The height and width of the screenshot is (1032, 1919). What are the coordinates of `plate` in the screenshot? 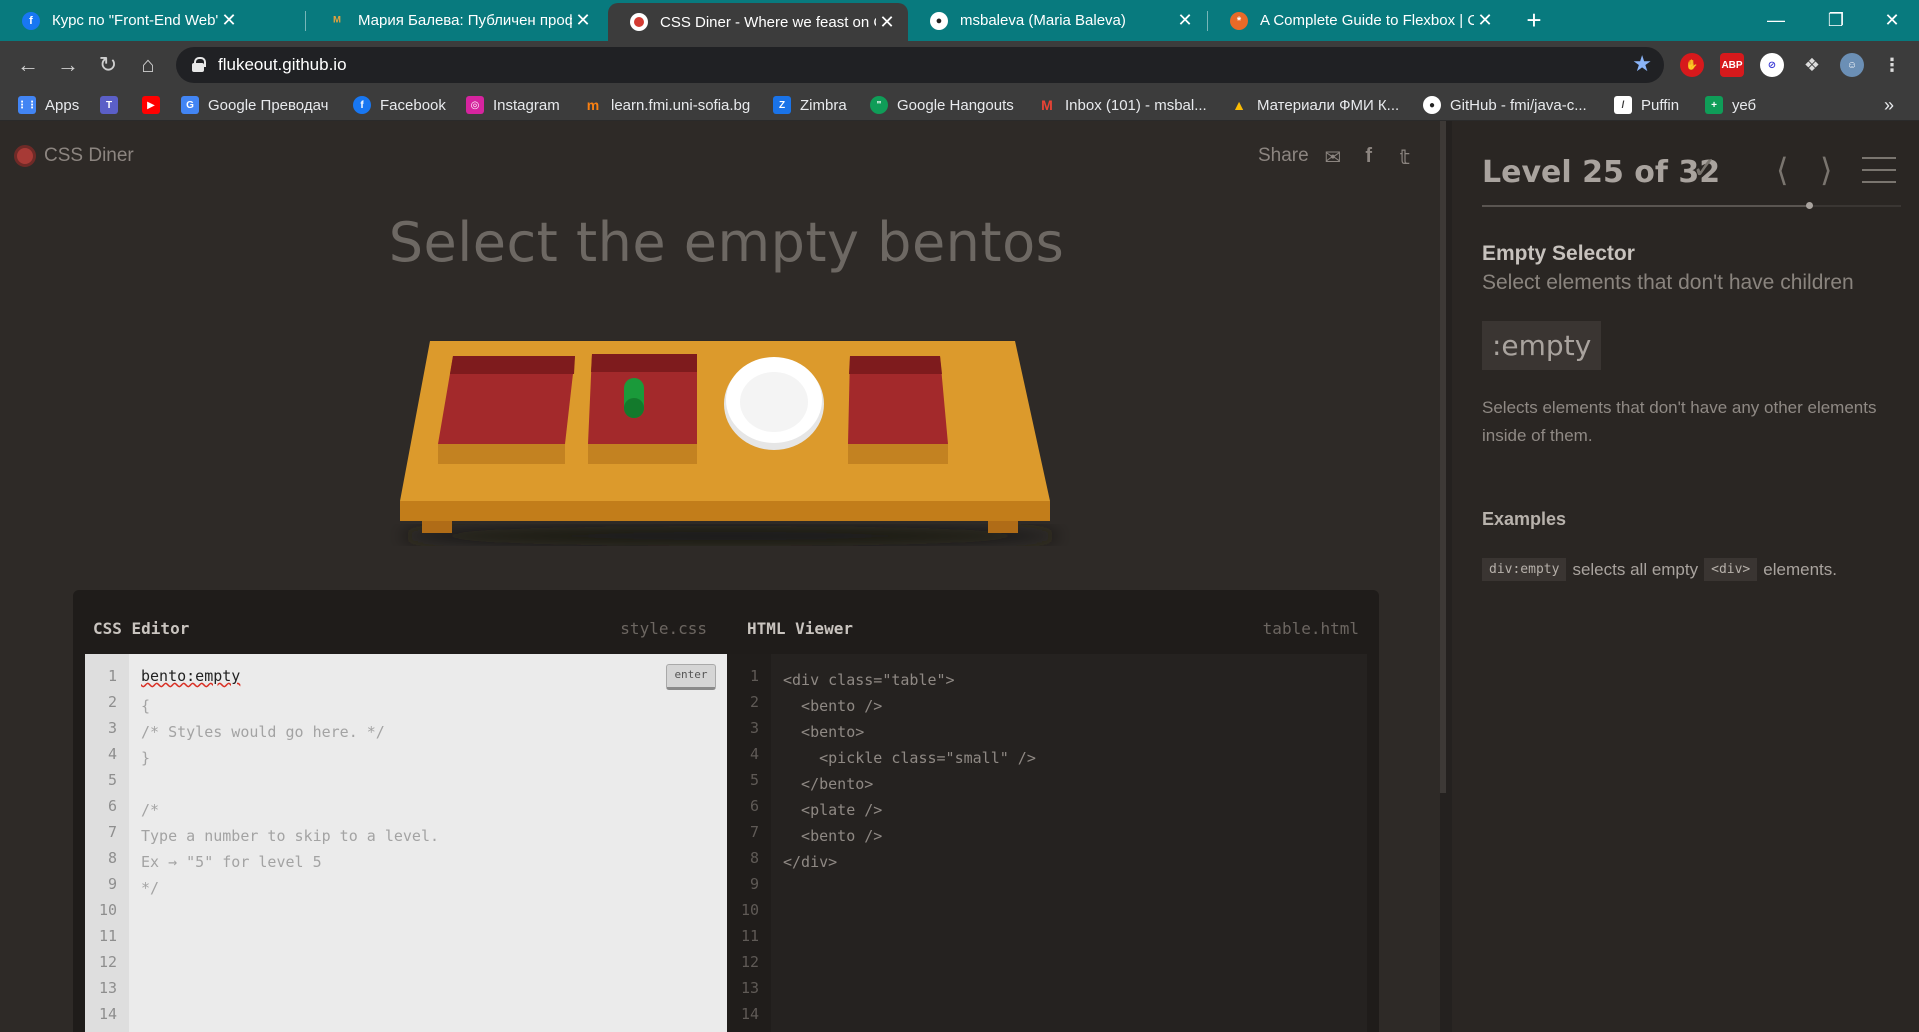 It's located at (774, 403).